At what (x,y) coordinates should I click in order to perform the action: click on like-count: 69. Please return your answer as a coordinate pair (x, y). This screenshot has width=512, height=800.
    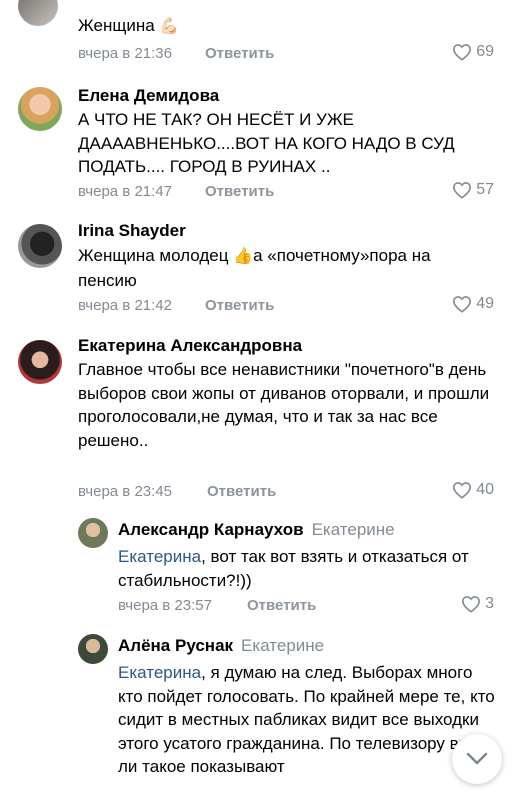
    Looking at the image, I should click on (485, 51).